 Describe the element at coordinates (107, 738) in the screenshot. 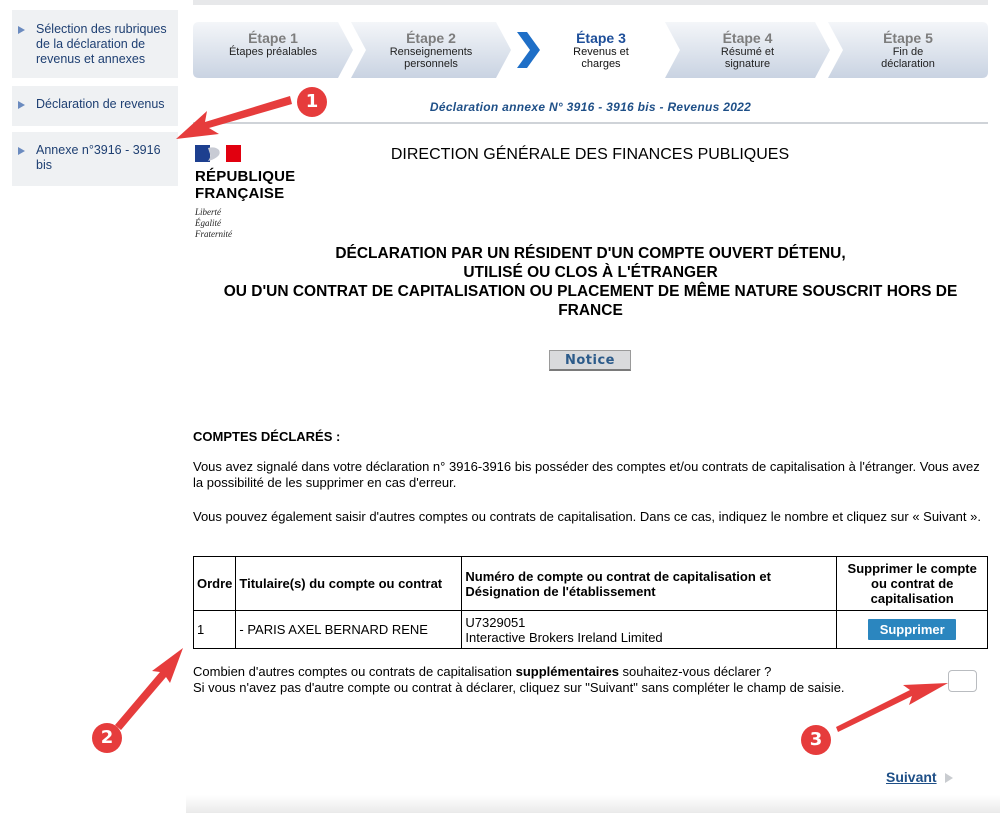

I see `annotation-badge-2: 2` at that location.